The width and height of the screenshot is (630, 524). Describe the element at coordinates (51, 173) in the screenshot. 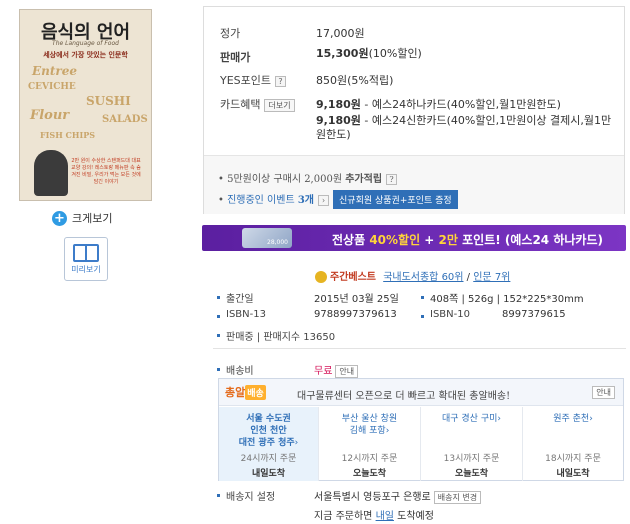

I see `author-photo` at that location.